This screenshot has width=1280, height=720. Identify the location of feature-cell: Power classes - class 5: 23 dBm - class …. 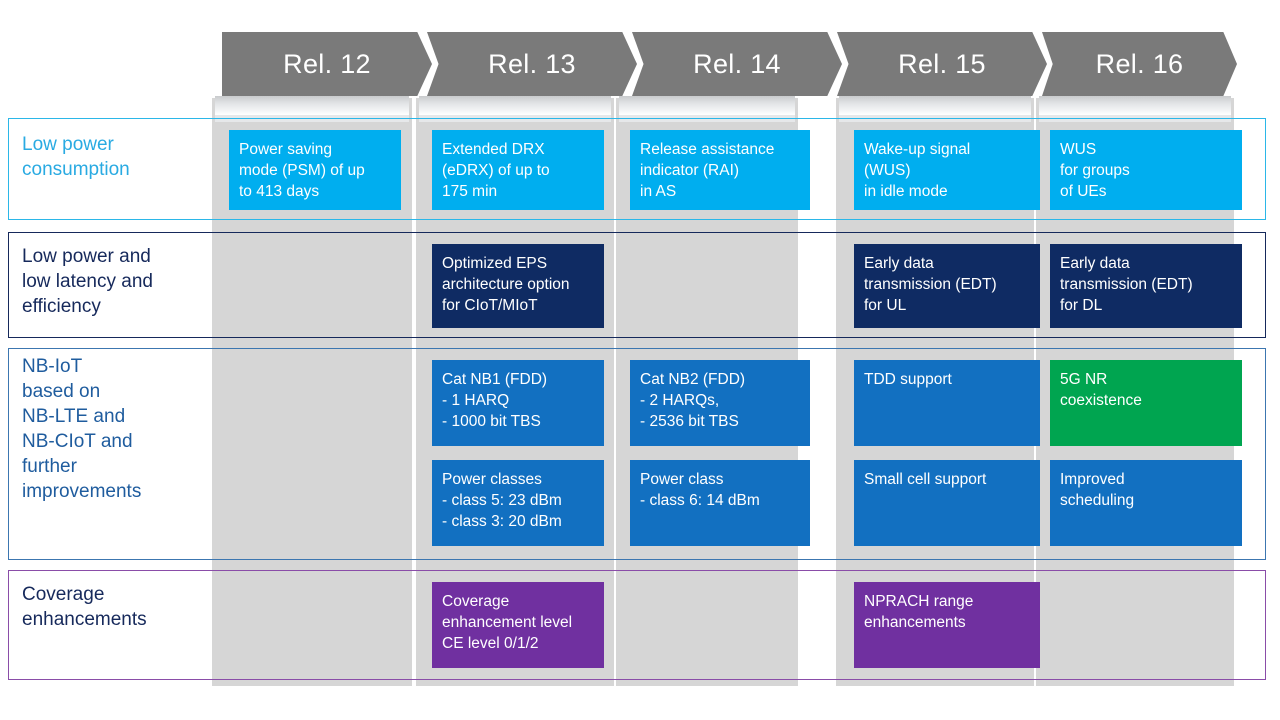
(518, 503).